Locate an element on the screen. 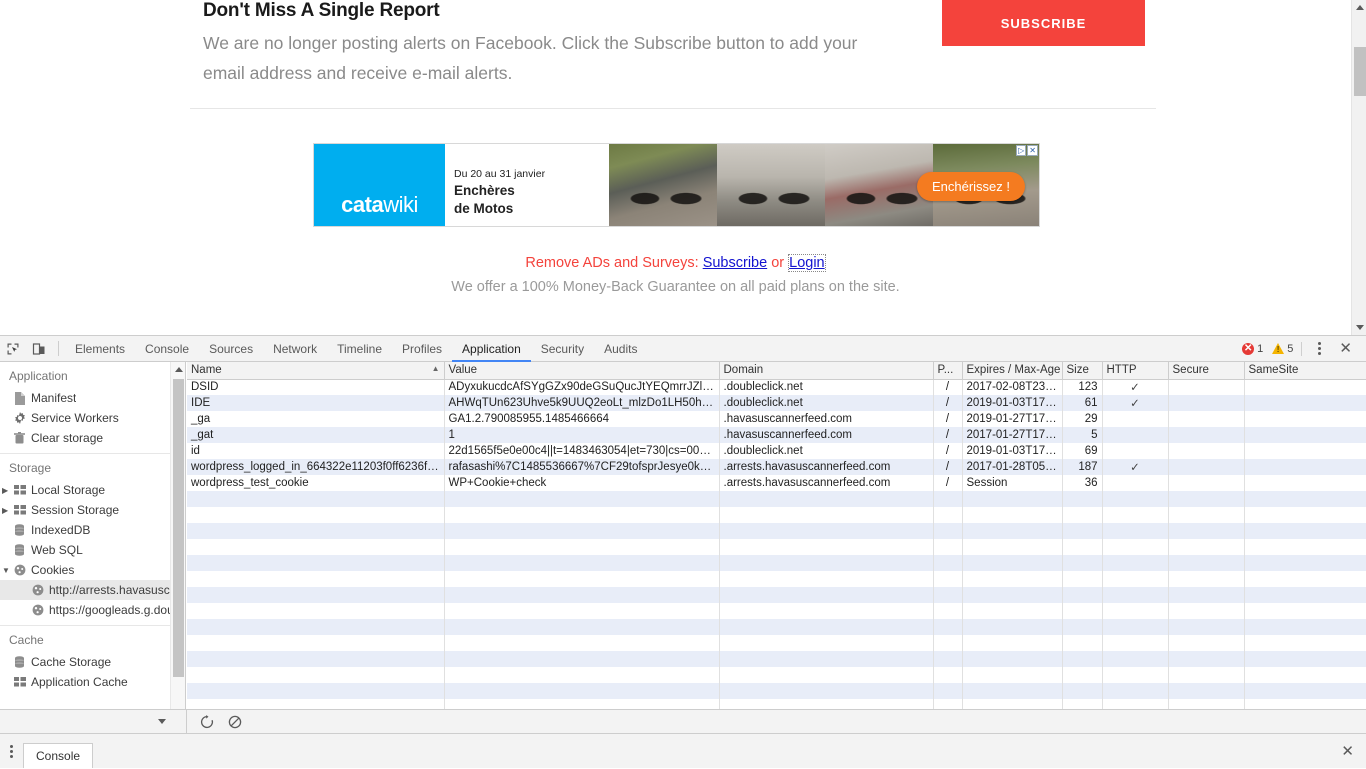  cell-name: _gat is located at coordinates (316, 435).